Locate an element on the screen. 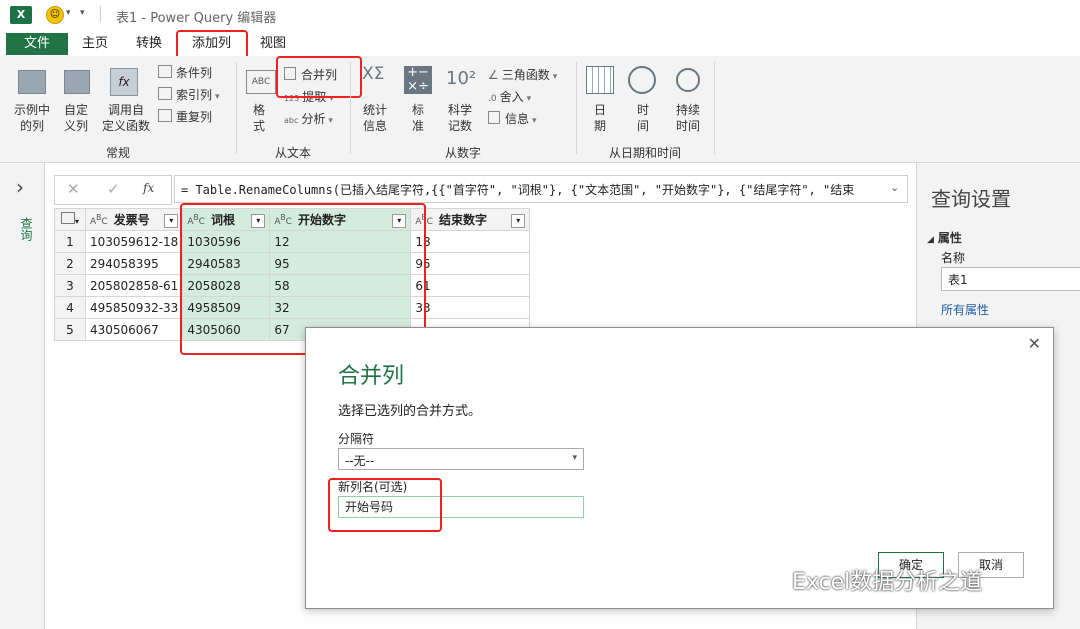 This screenshot has height=629, width=1080. scientific-button: 科学 记数 is located at coordinates (460, 118).